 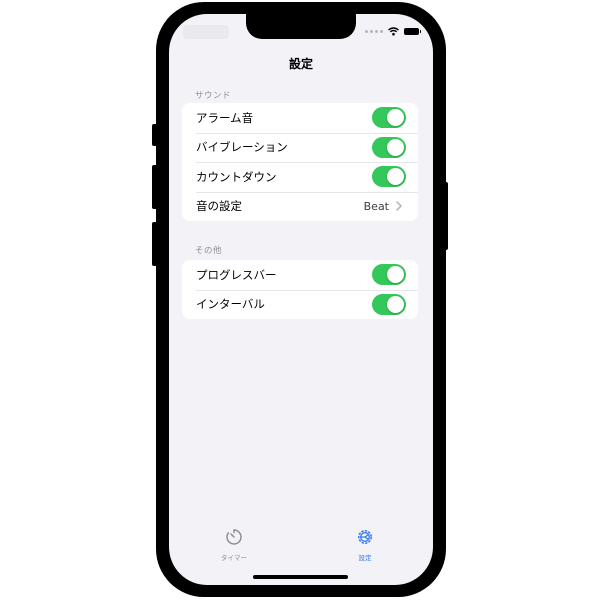 I want to click on setting-row-vibration: バイブレーション, so click(x=300, y=147).